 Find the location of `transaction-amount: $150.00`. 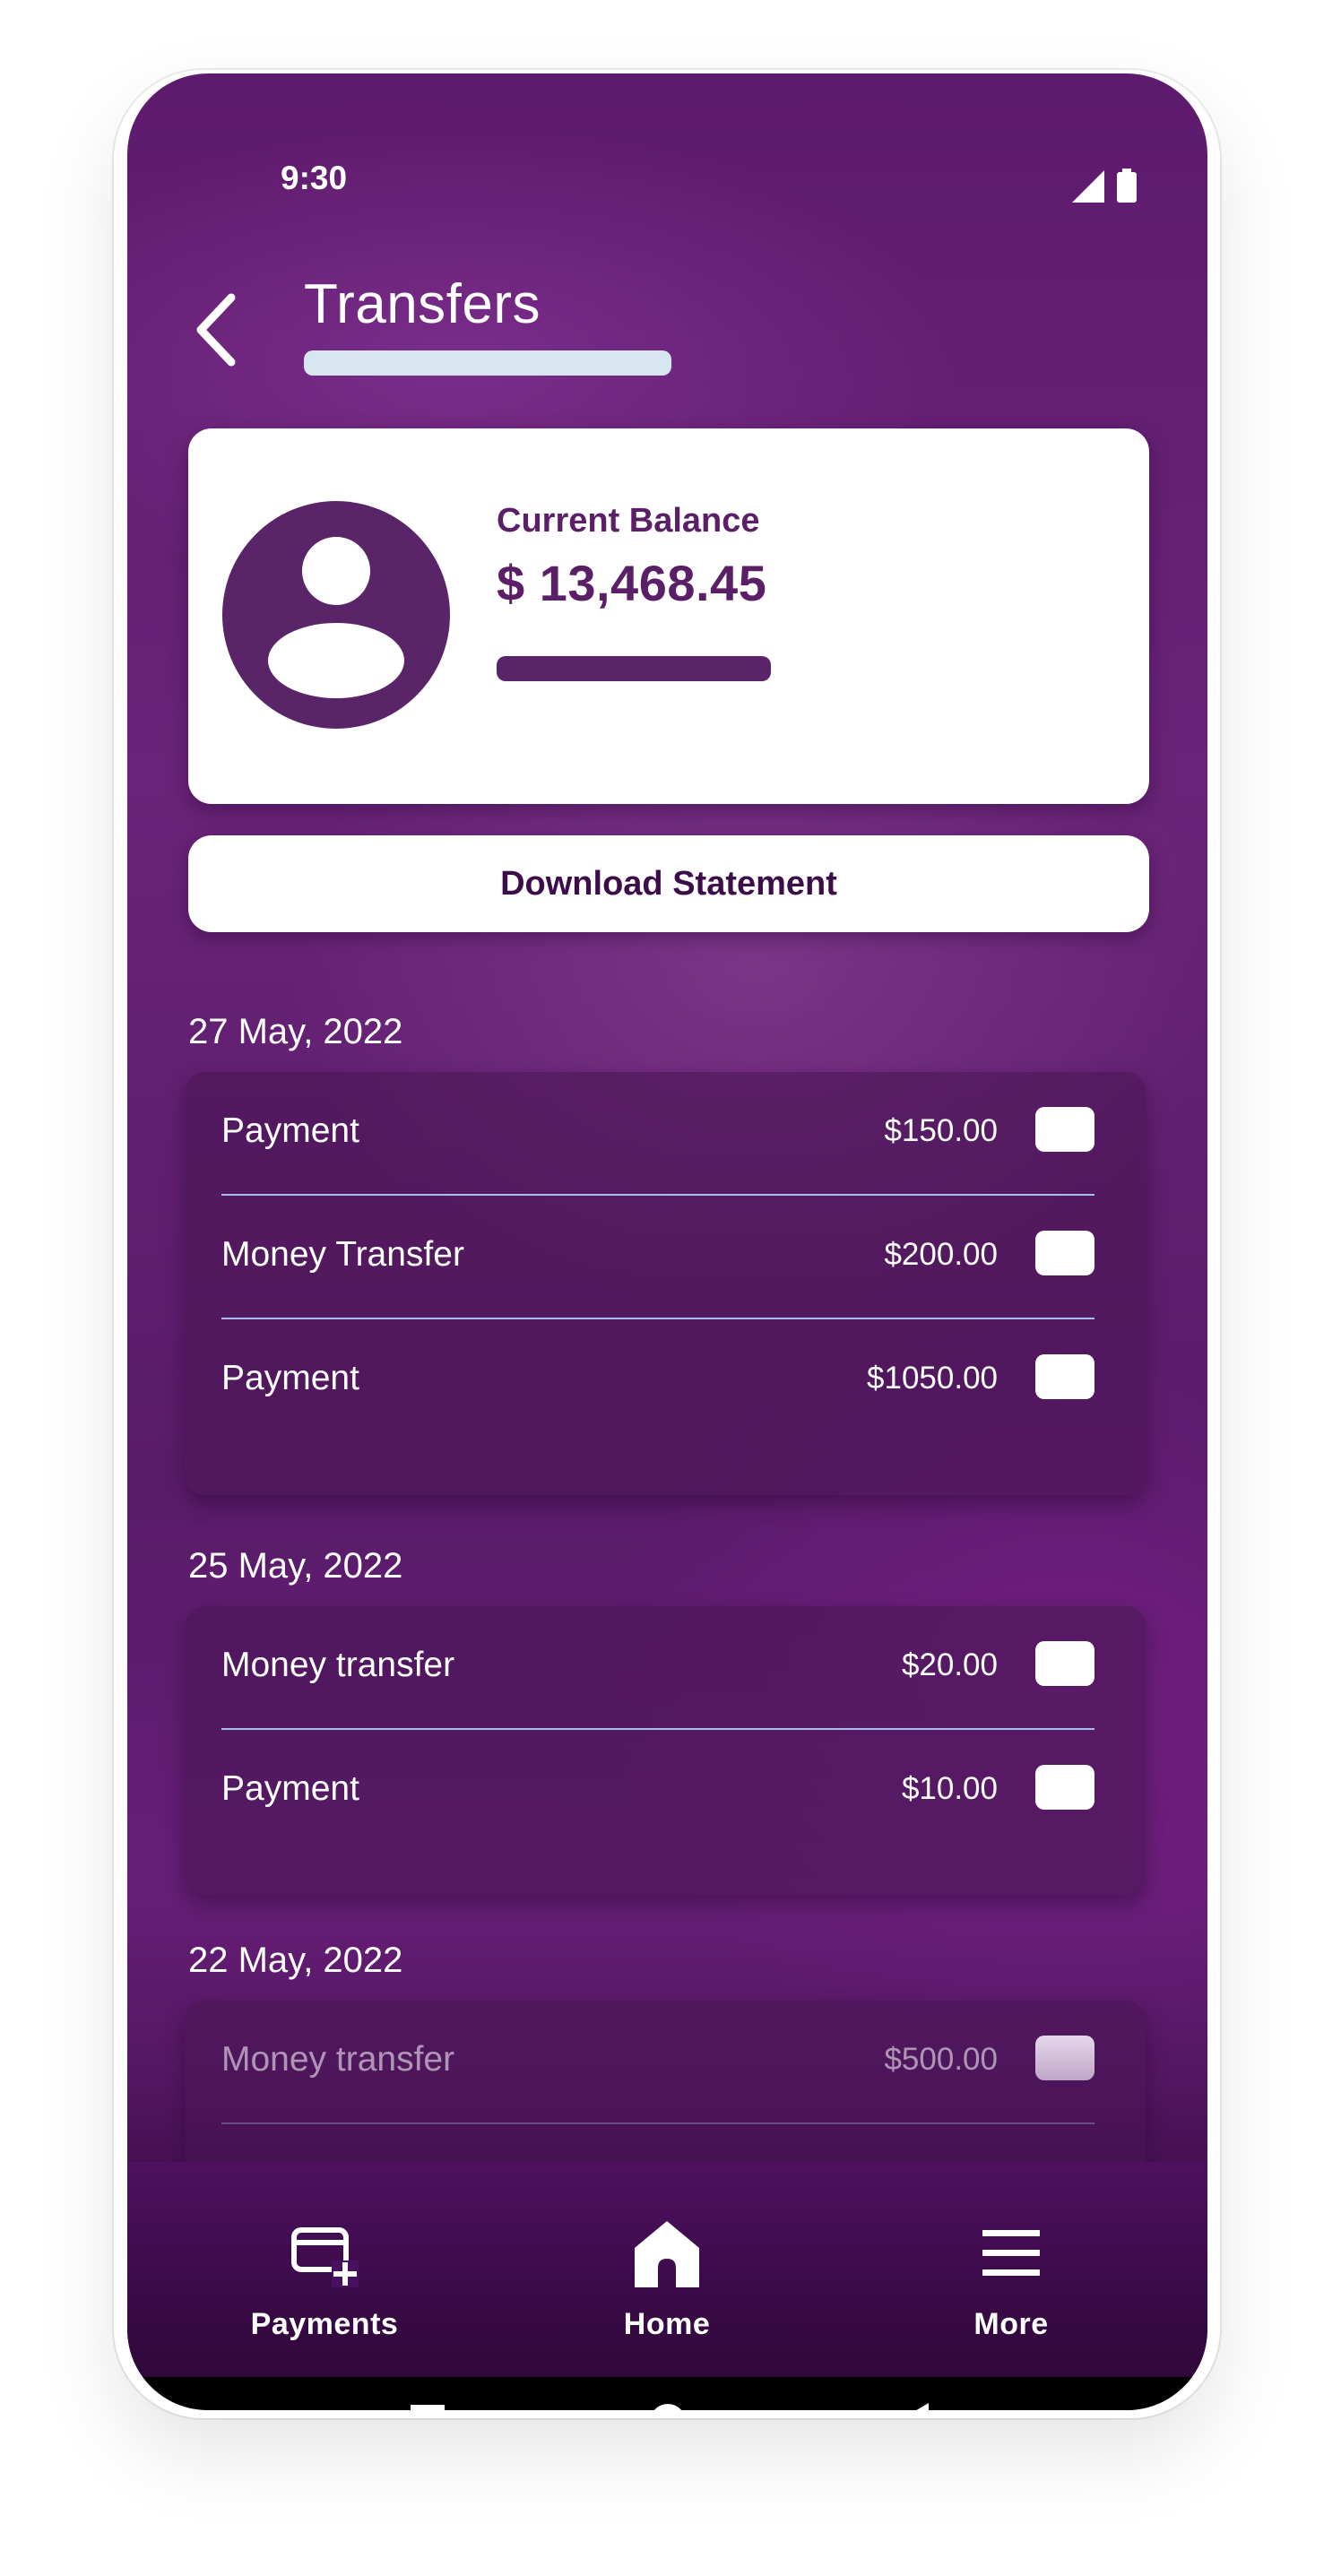

transaction-amount: $150.00 is located at coordinates (941, 1130).